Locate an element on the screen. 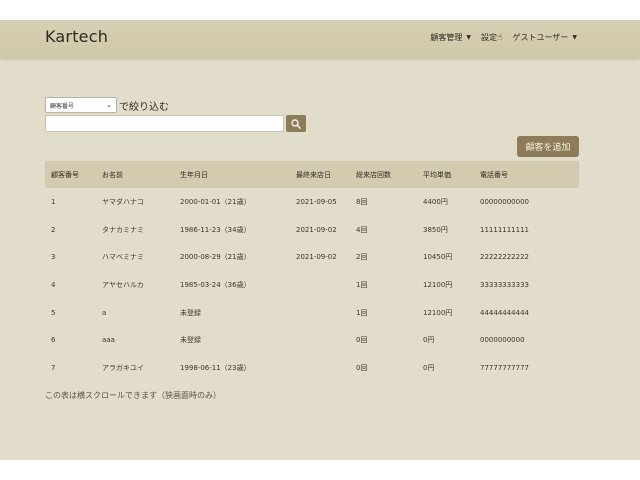 The width and height of the screenshot is (640, 480). column-header-customer-number: 顧客番号 is located at coordinates (73, 174).